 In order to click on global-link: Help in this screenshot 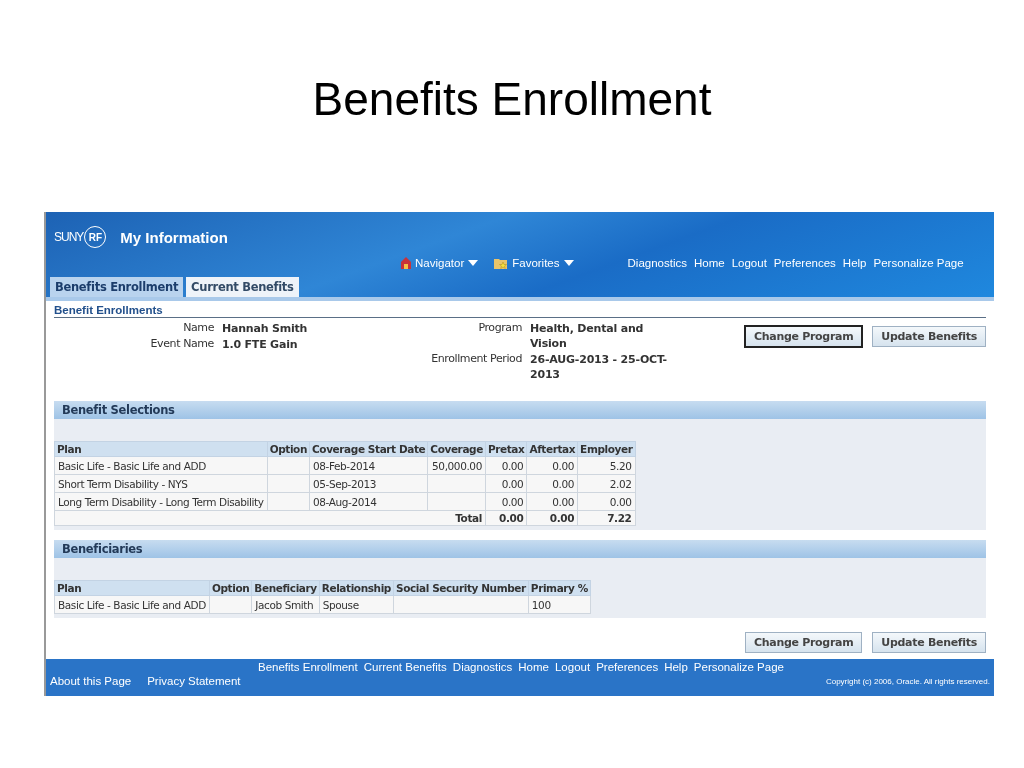, I will do `click(854, 263)`.